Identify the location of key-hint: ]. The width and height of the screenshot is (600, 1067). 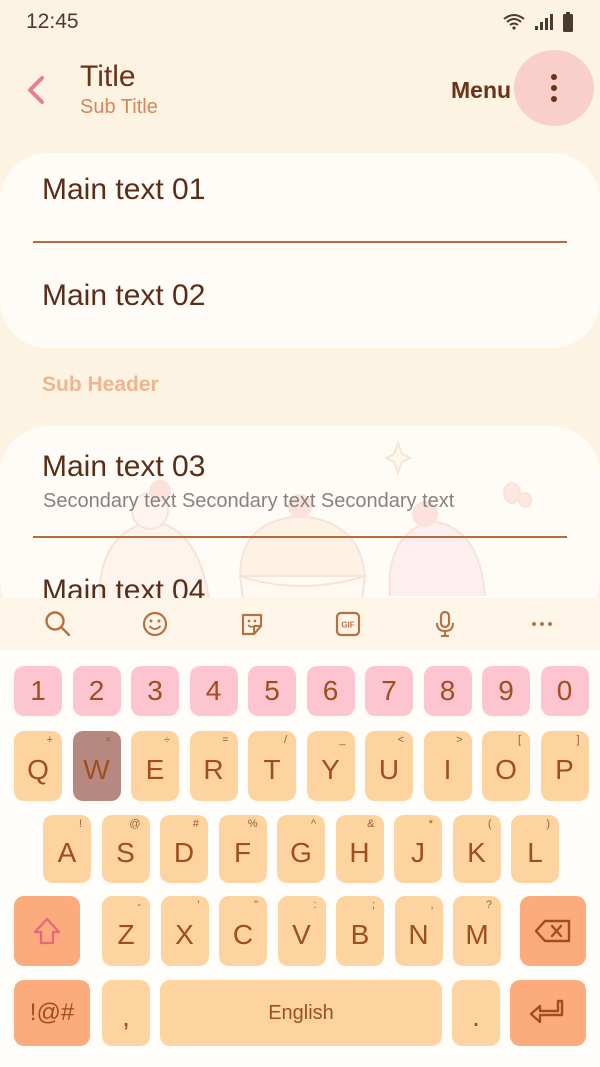
(578, 740).